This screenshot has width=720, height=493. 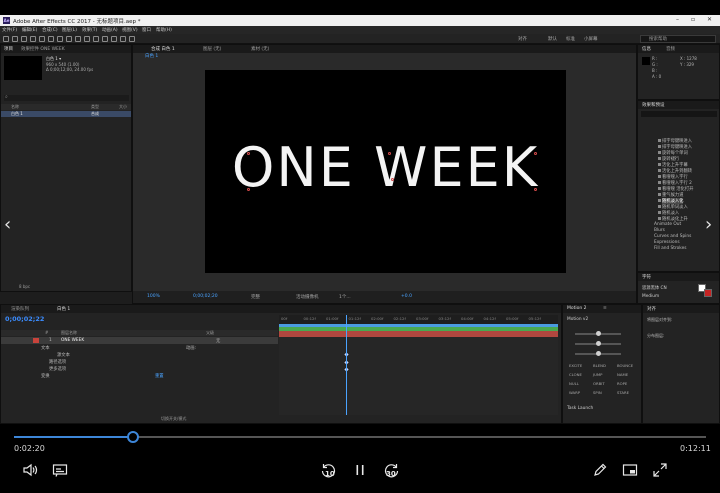 I want to click on resolution-select: 完整, so click(x=255, y=297).